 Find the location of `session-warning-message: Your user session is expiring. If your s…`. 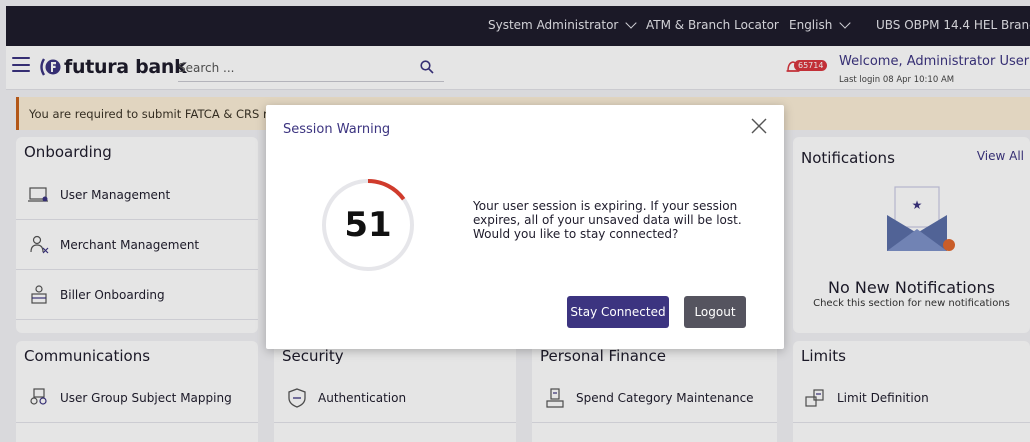

session-warning-message: Your user session is expiring. If your s… is located at coordinates (607, 220).